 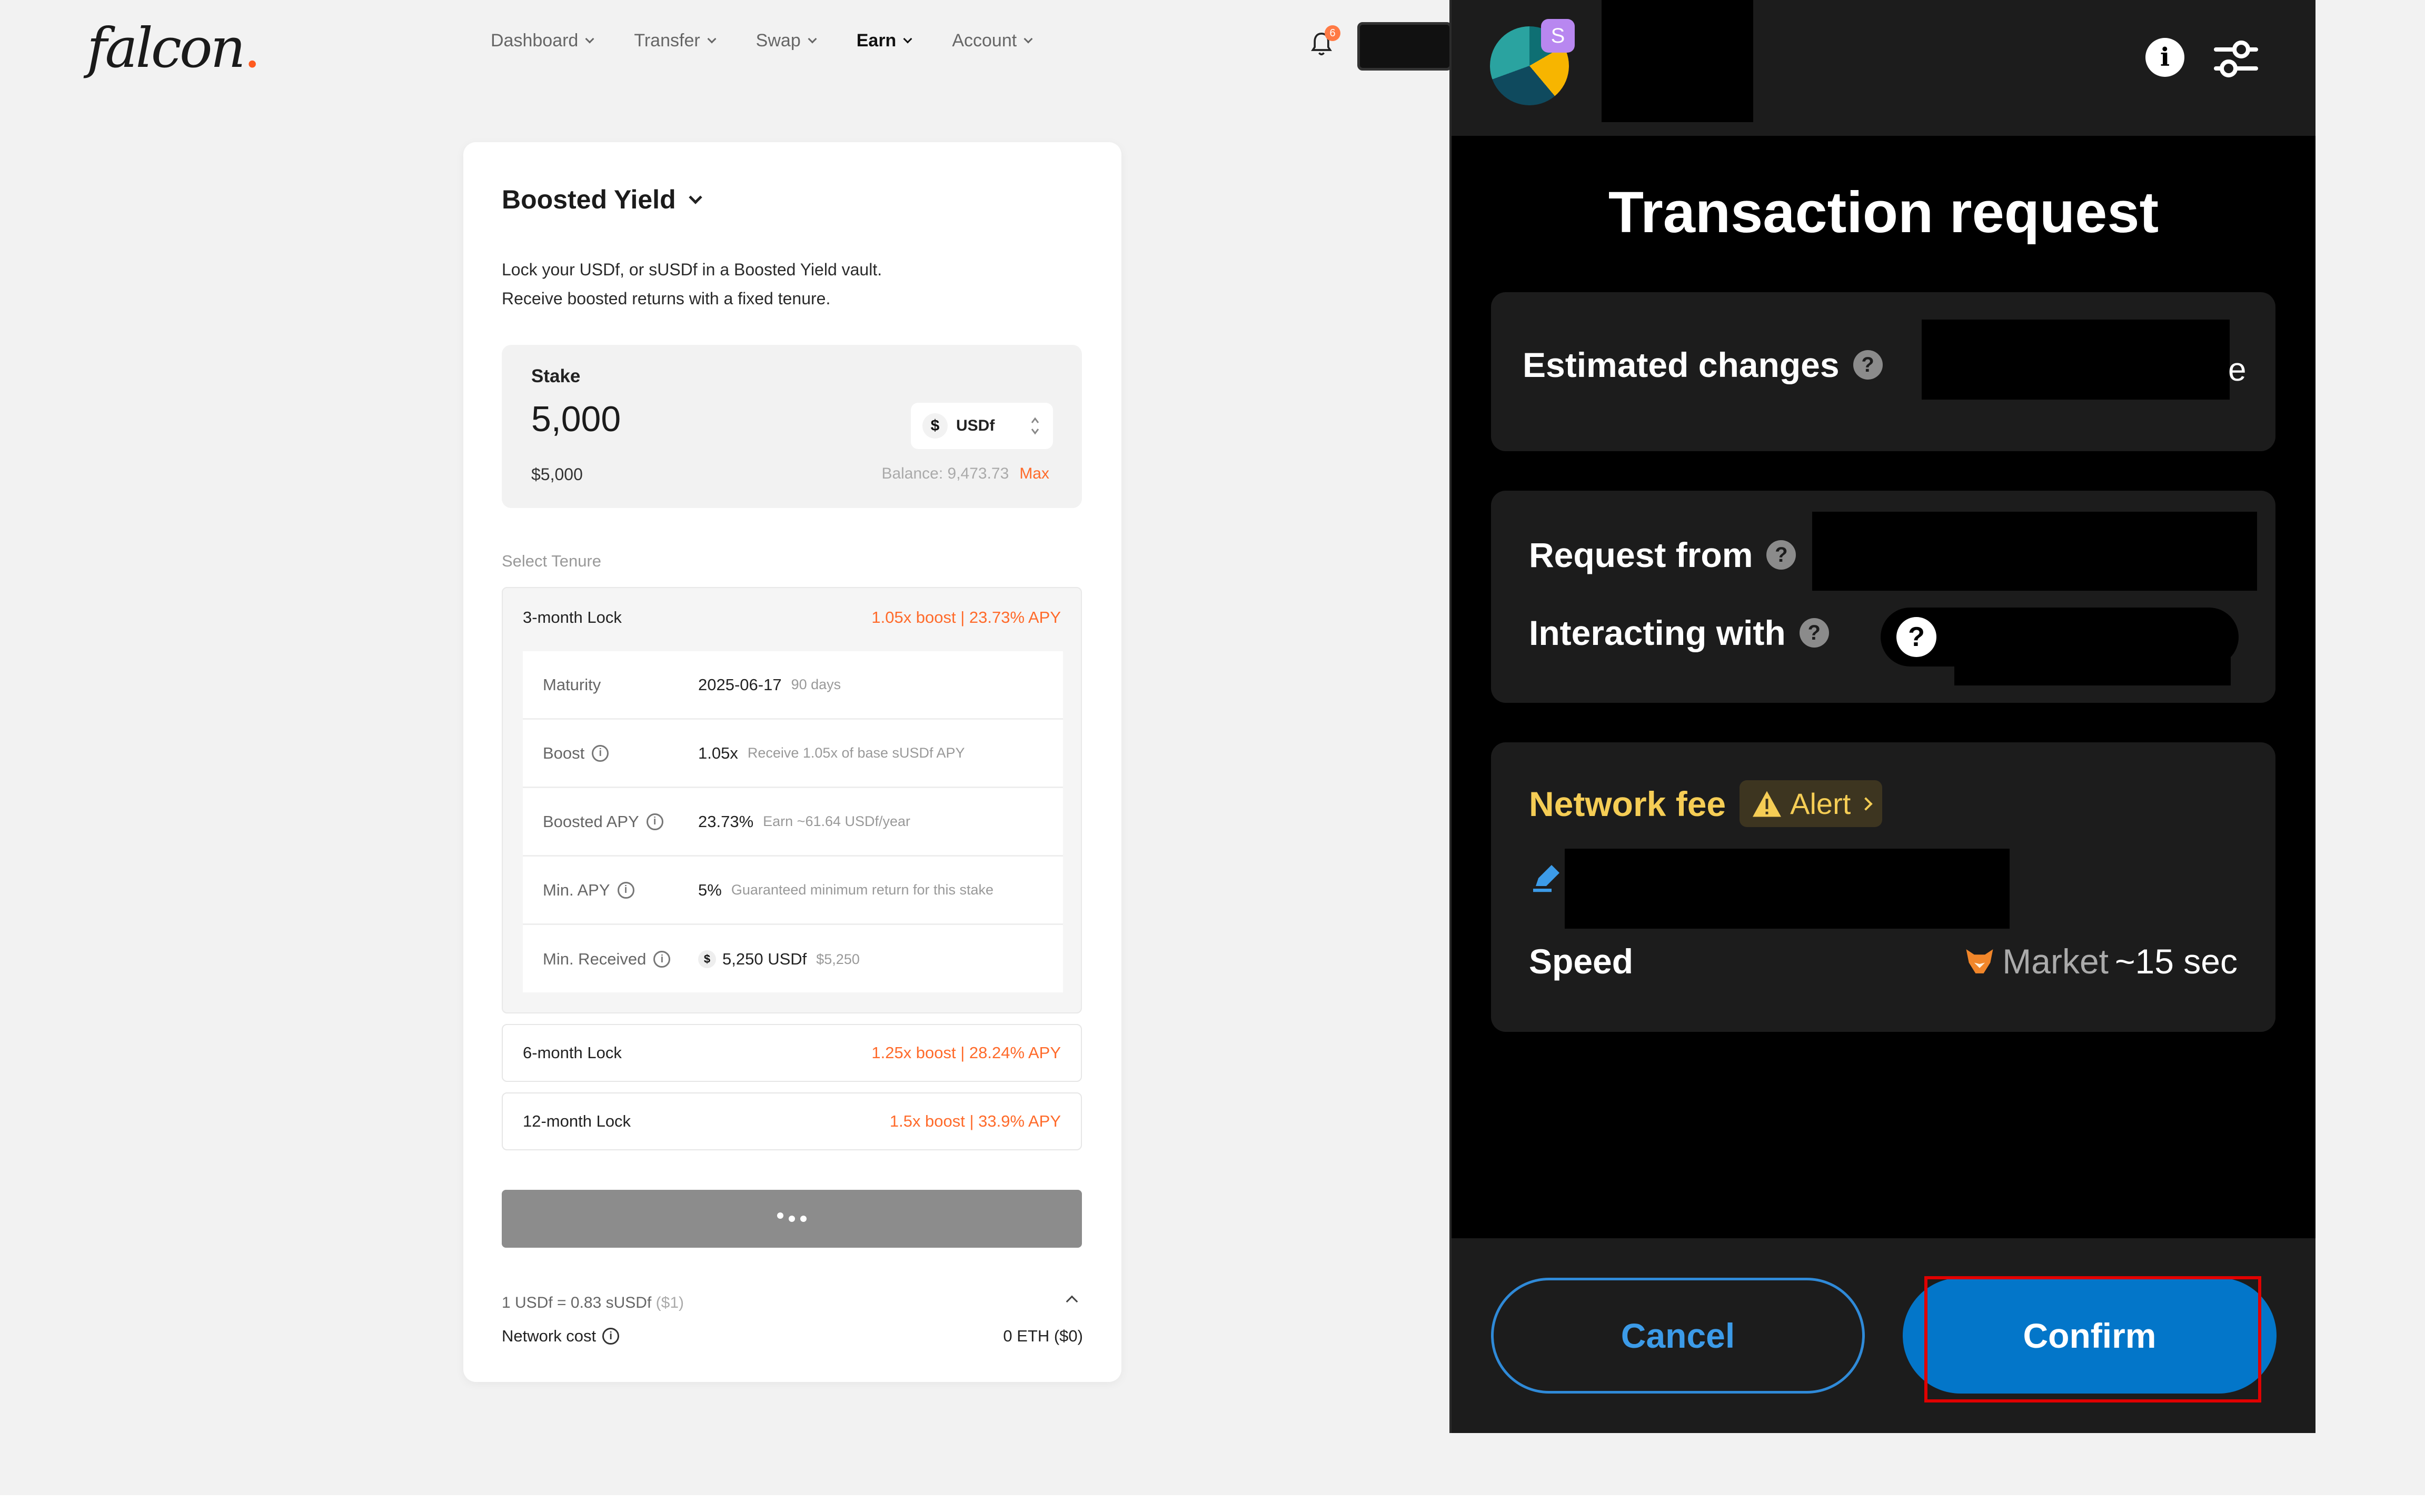 I want to click on nav-transfer: Transfer, so click(x=675, y=41).